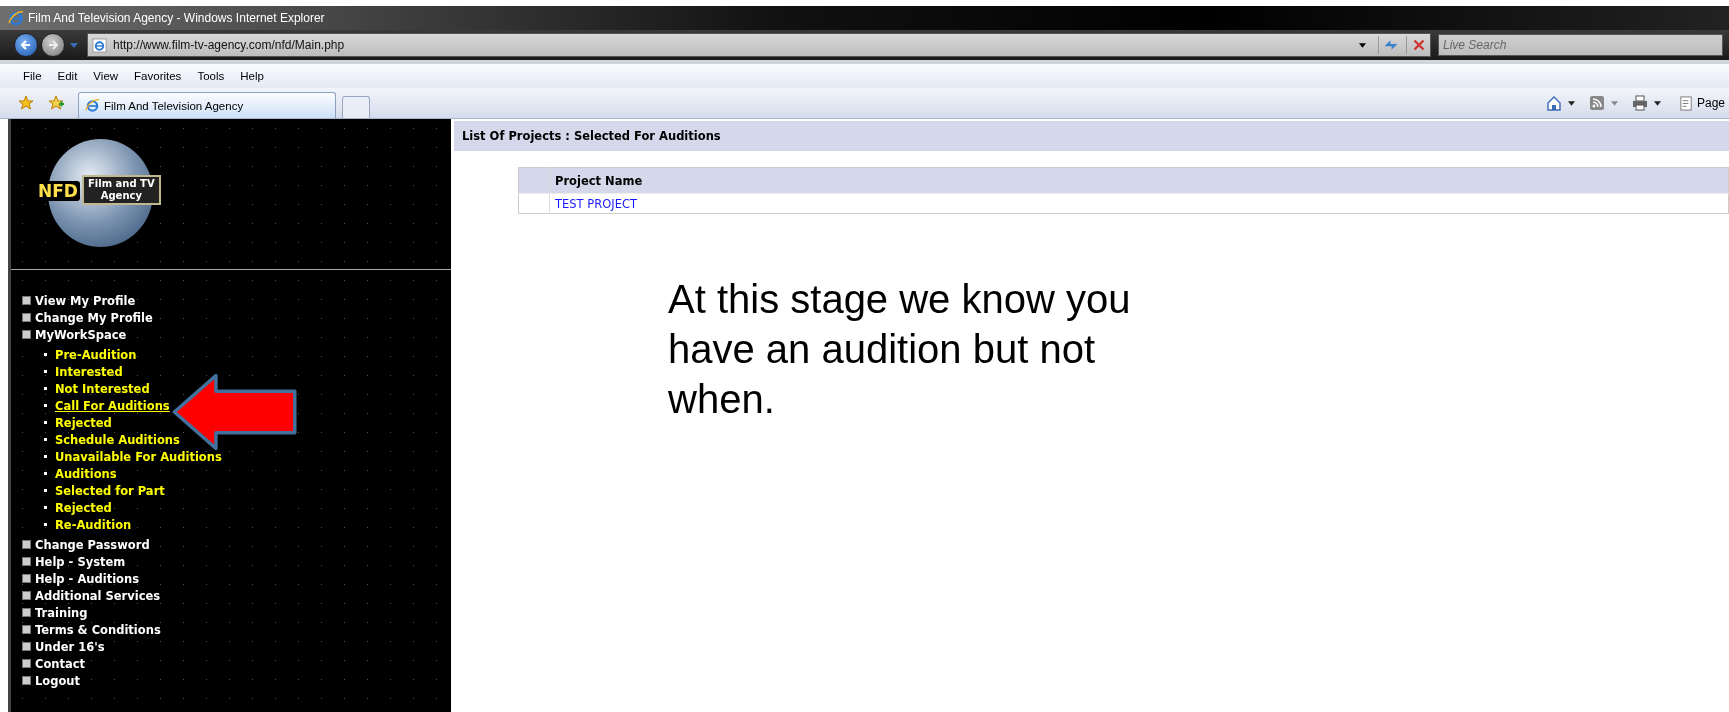  What do you see at coordinates (61, 612) in the screenshot?
I see `sidebar-link: Training` at bounding box center [61, 612].